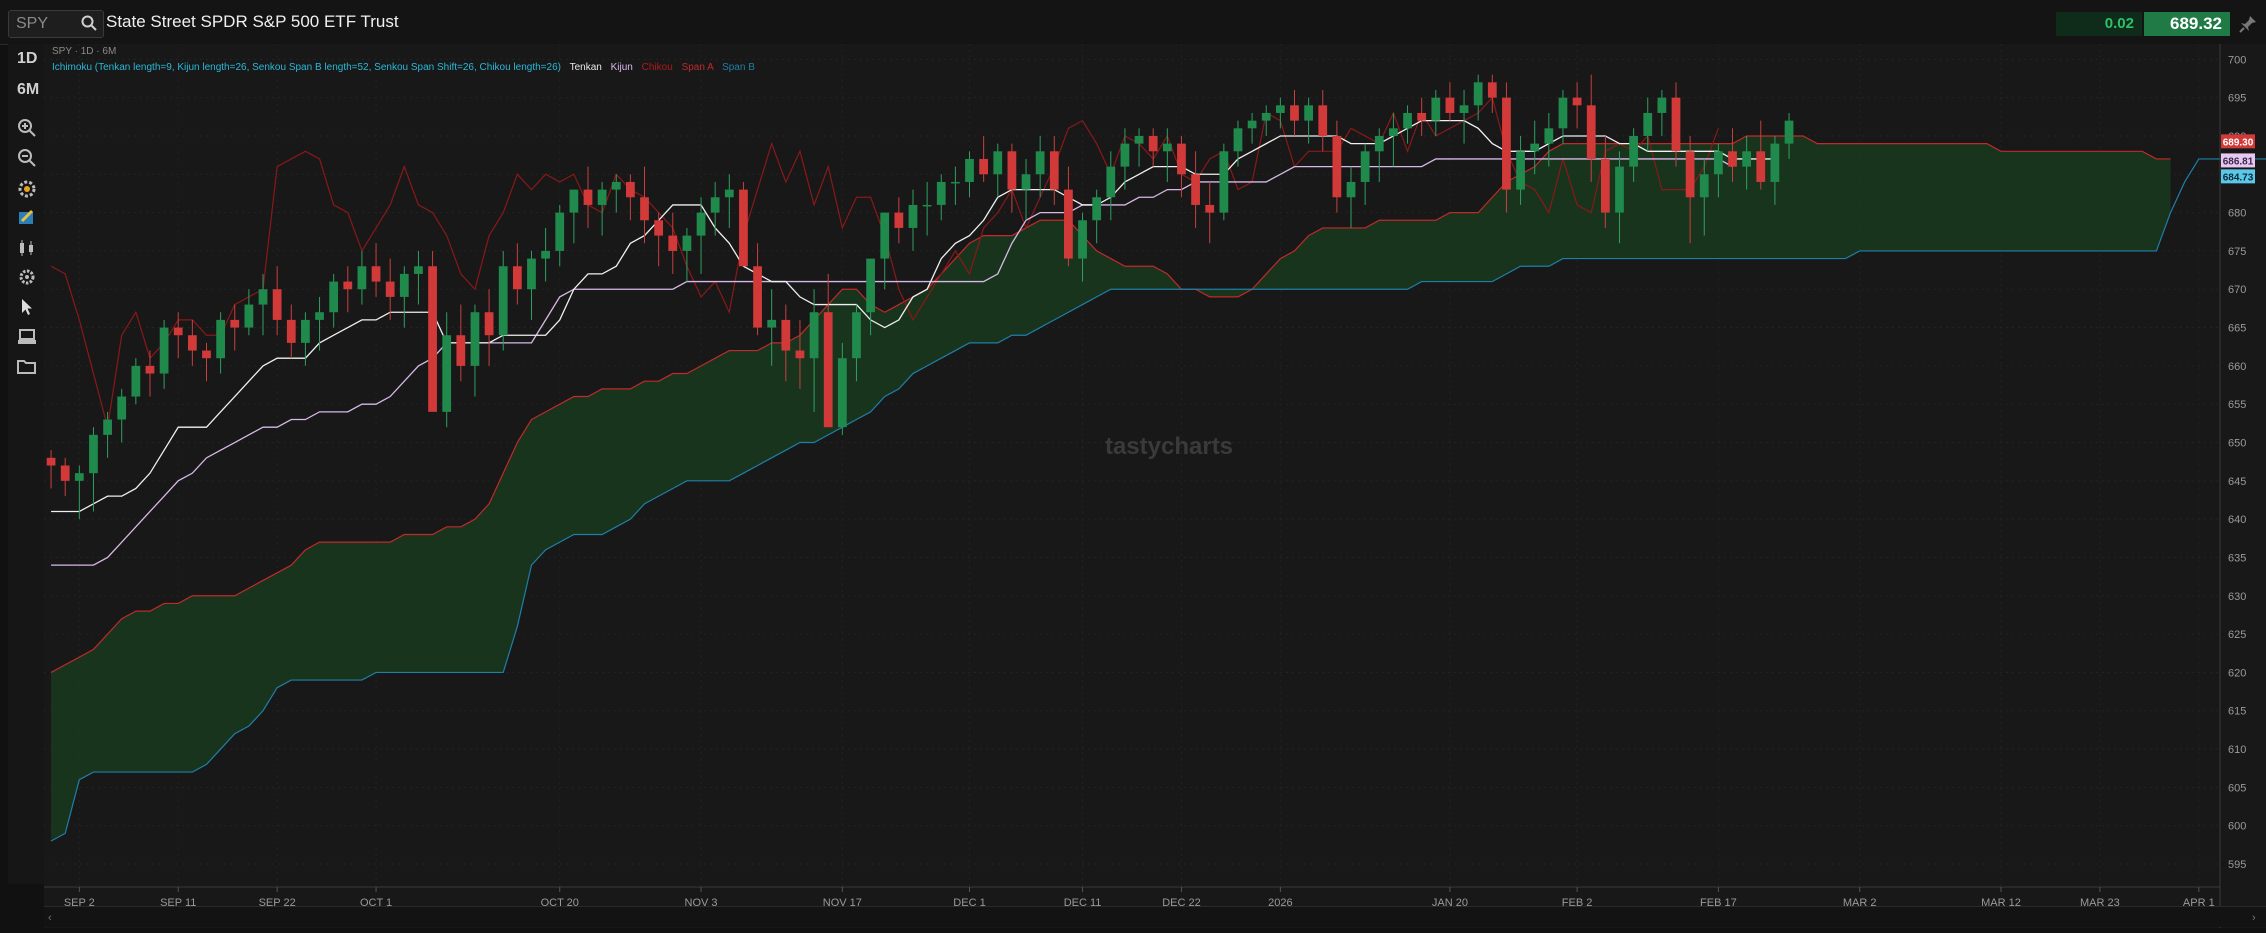  I want to click on layout-icon, so click(27, 337).